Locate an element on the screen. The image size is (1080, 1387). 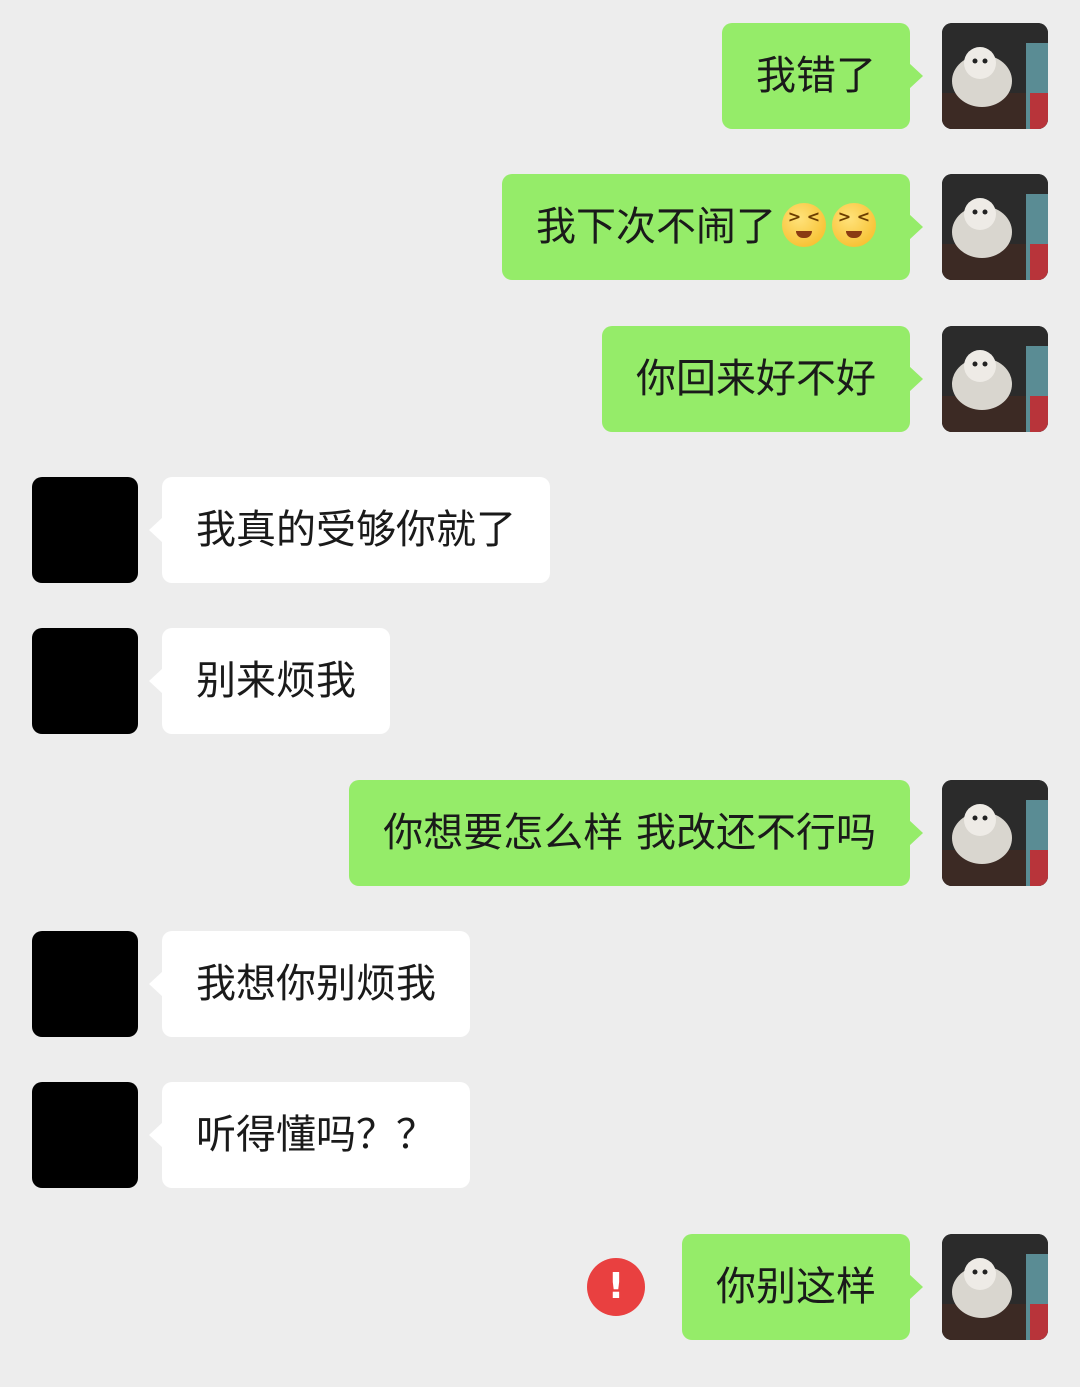
message-bubble-sent: 你回来好不好 is located at coordinates (762, 379).